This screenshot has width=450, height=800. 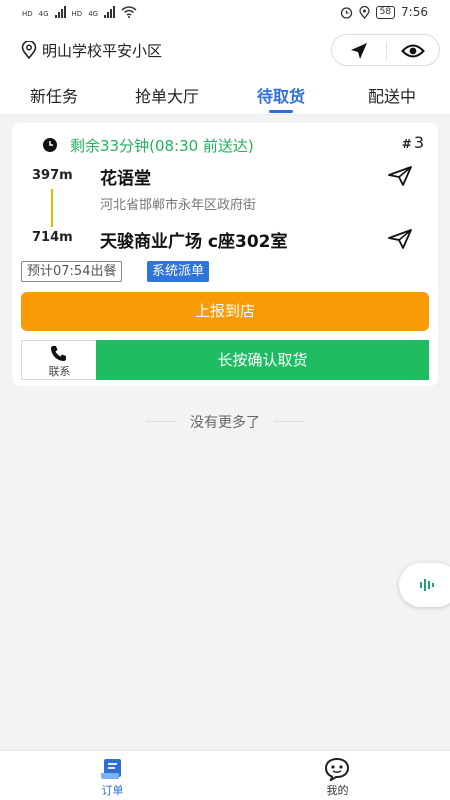 What do you see at coordinates (427, 585) in the screenshot?
I see `voice-wave-icon` at bounding box center [427, 585].